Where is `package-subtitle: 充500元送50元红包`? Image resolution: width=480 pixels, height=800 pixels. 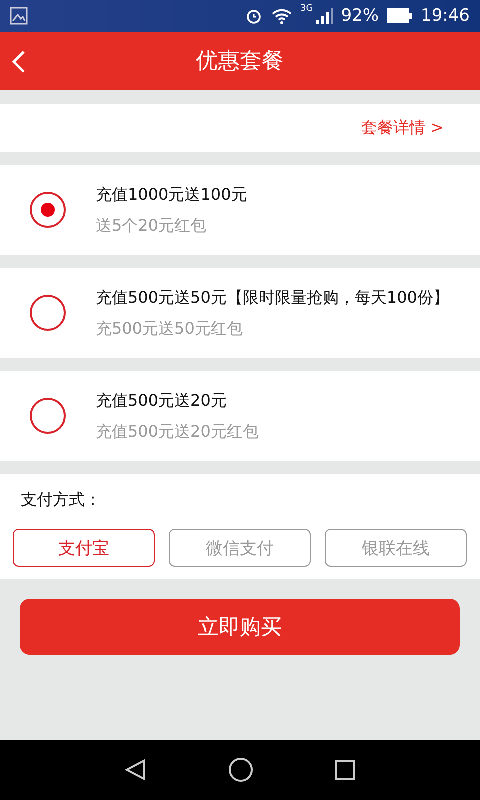 package-subtitle: 充500元送50元红包 is located at coordinates (170, 329).